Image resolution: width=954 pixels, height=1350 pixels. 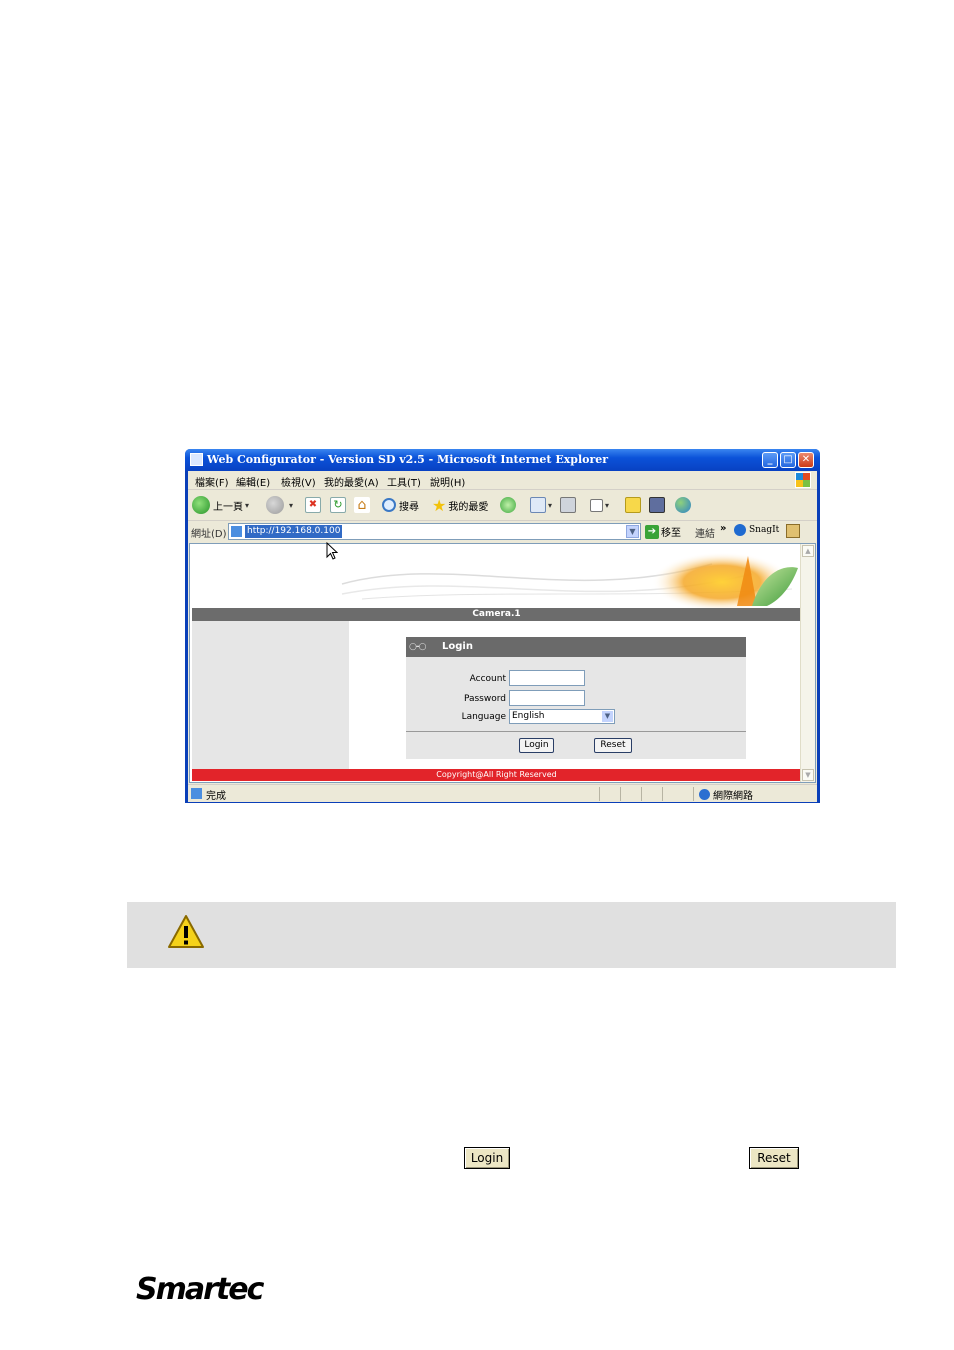 I want to click on menu-edit: 編輯(E), so click(x=253, y=481).